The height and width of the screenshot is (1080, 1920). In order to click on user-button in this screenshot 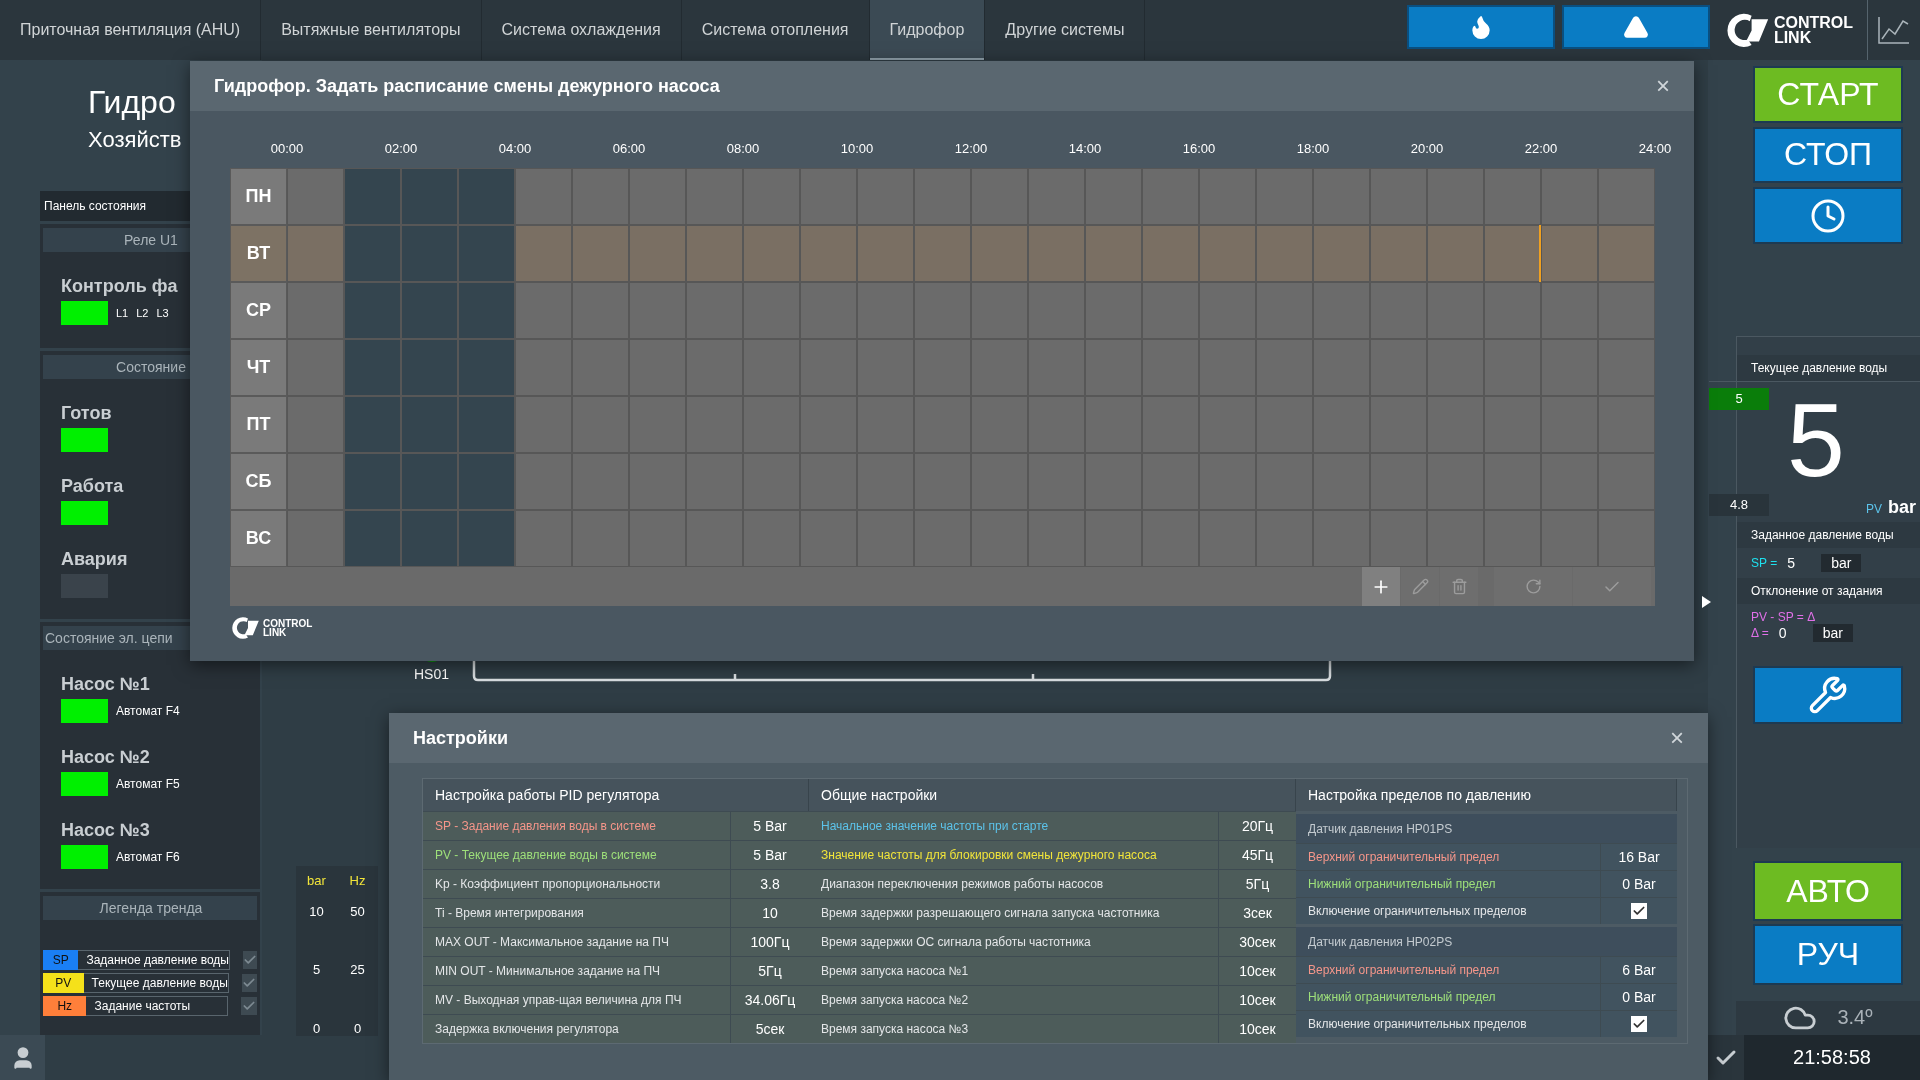, I will do `click(22, 1057)`.